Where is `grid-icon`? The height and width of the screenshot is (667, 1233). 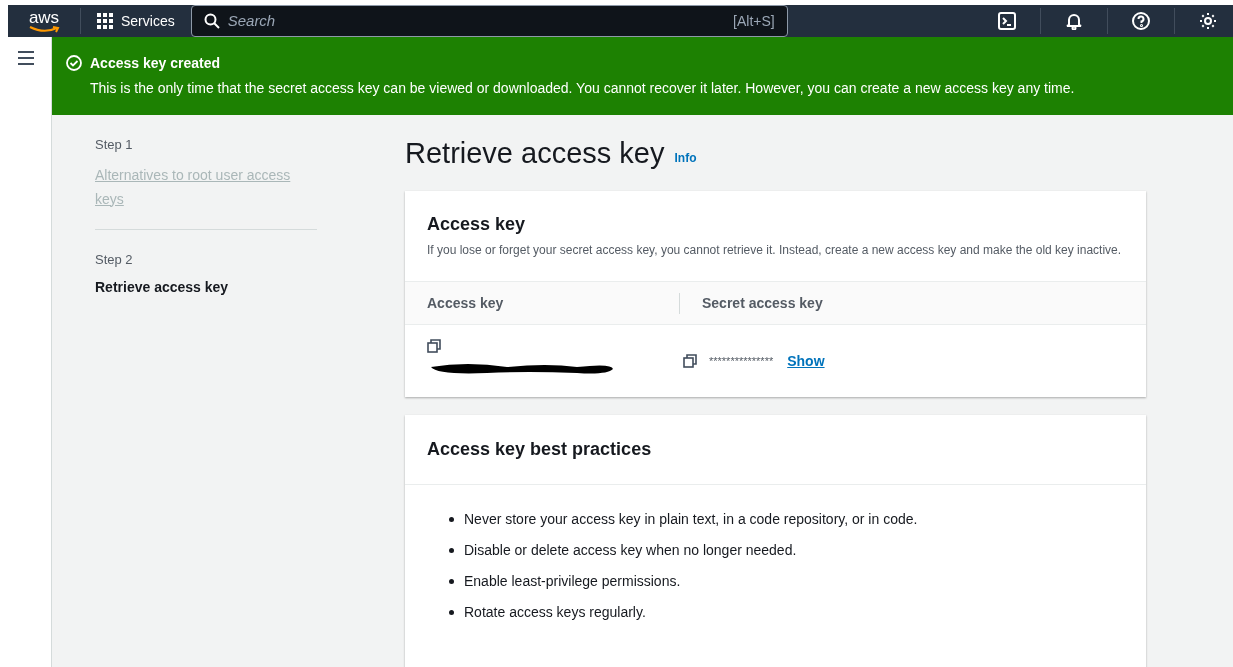
grid-icon is located at coordinates (105, 21).